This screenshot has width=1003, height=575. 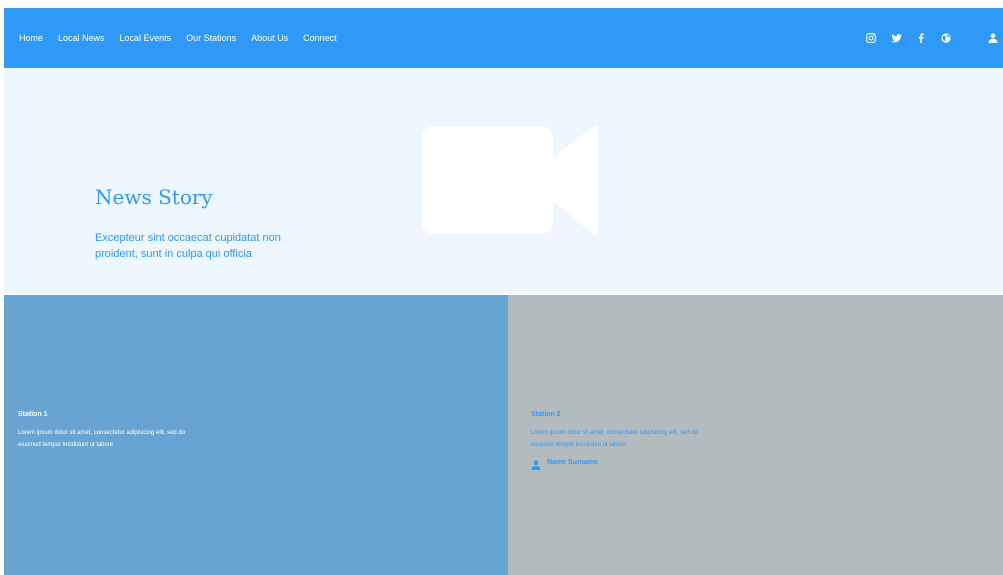 What do you see at coordinates (510, 181) in the screenshot?
I see `video-camera-icon` at bounding box center [510, 181].